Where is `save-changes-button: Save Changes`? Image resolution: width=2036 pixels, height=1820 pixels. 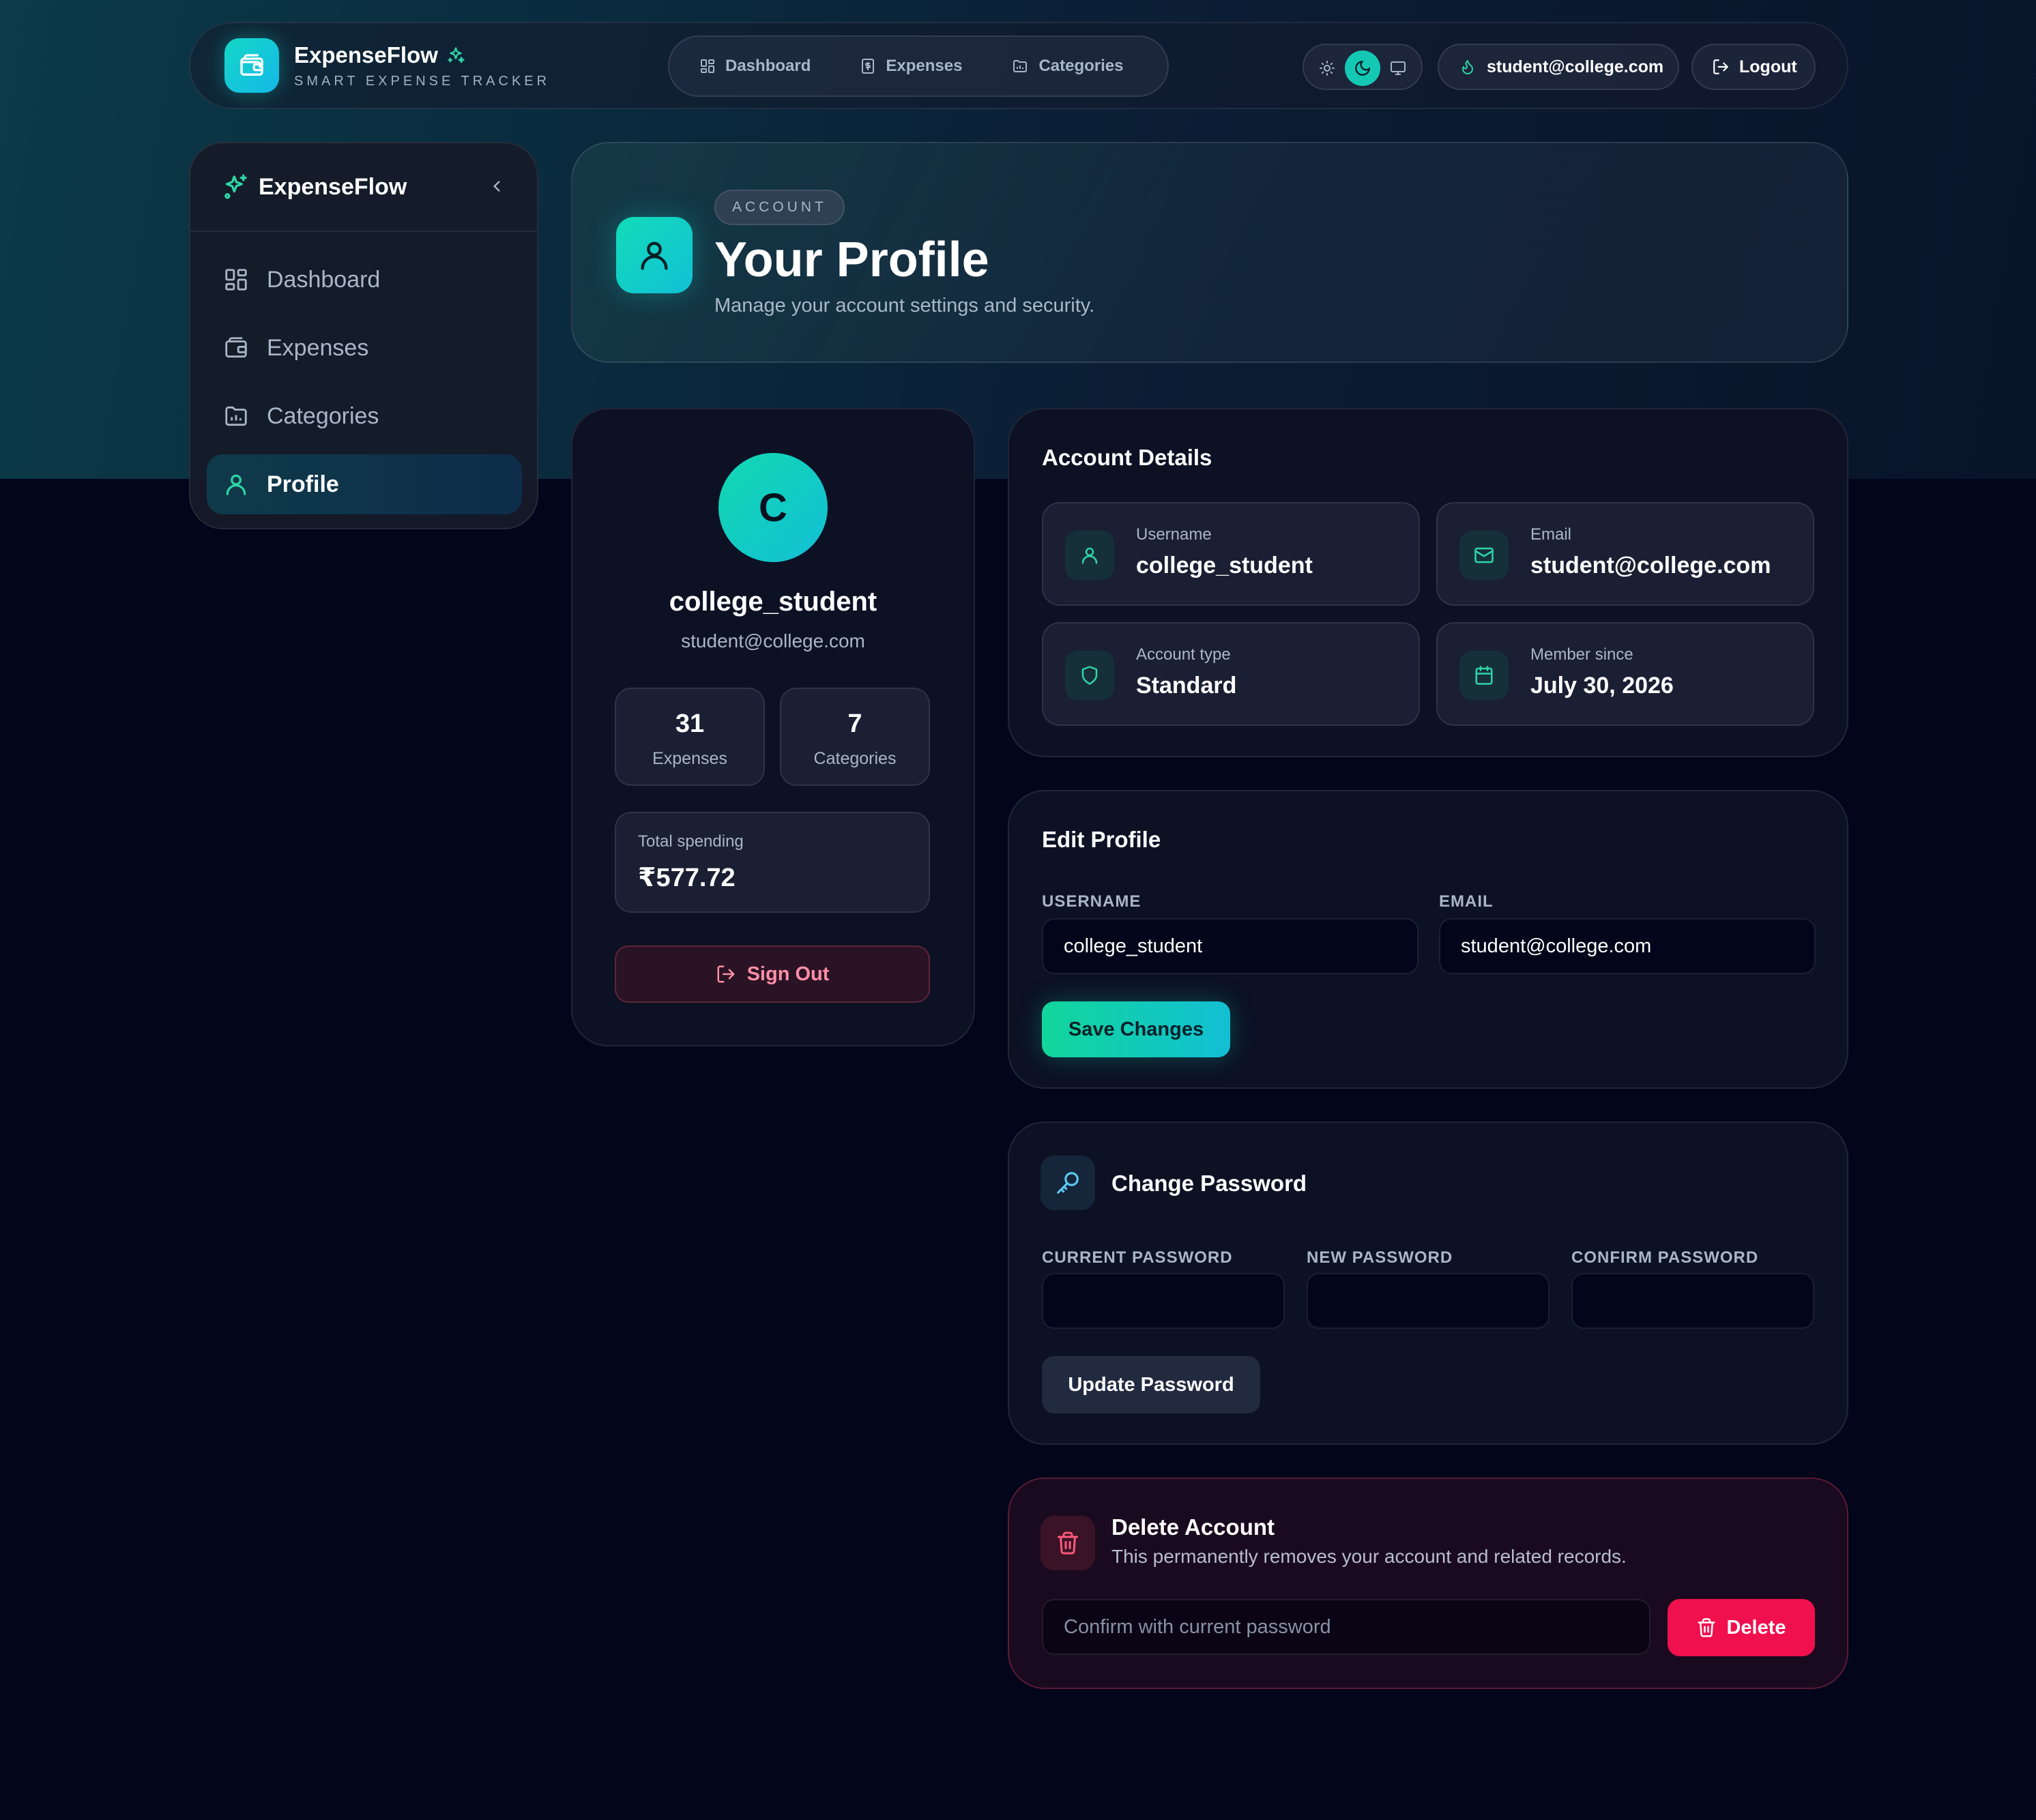 save-changes-button: Save Changes is located at coordinates (1136, 1029).